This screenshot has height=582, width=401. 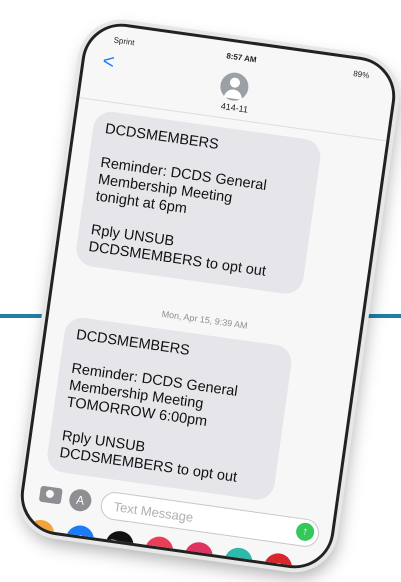 I want to click on battery-level: 89%, so click(x=361, y=75).